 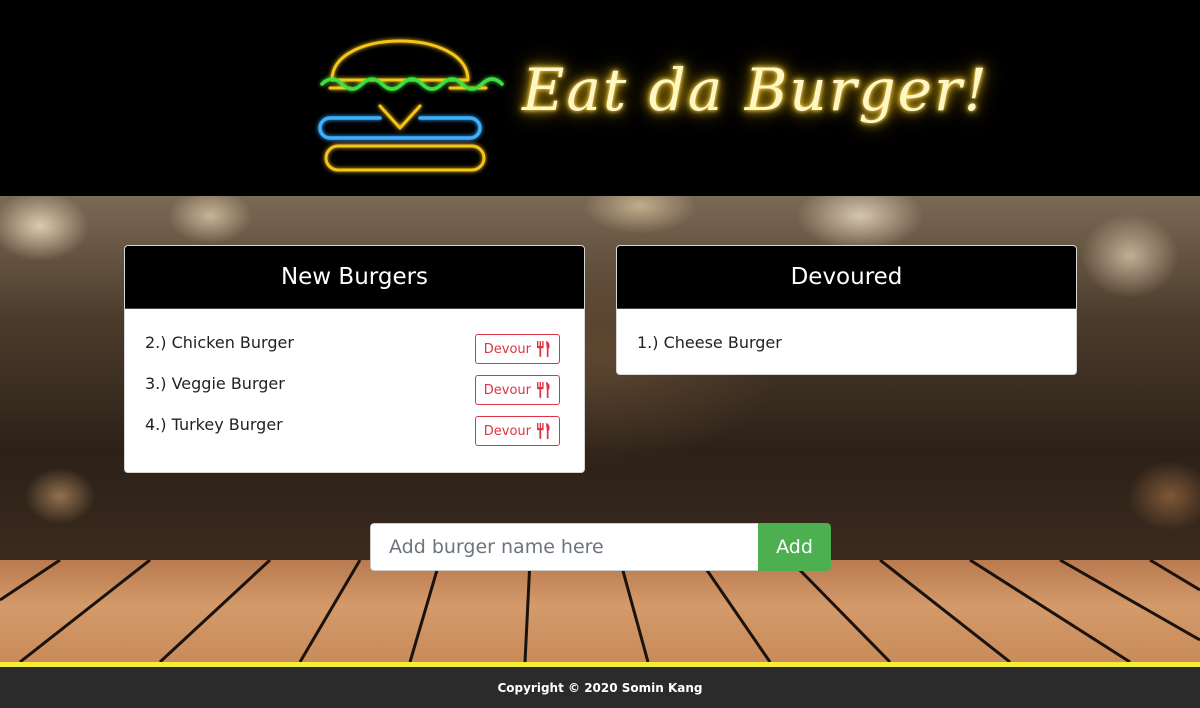 I want to click on burger-item: 1.) Cheese Burger, so click(x=846, y=349).